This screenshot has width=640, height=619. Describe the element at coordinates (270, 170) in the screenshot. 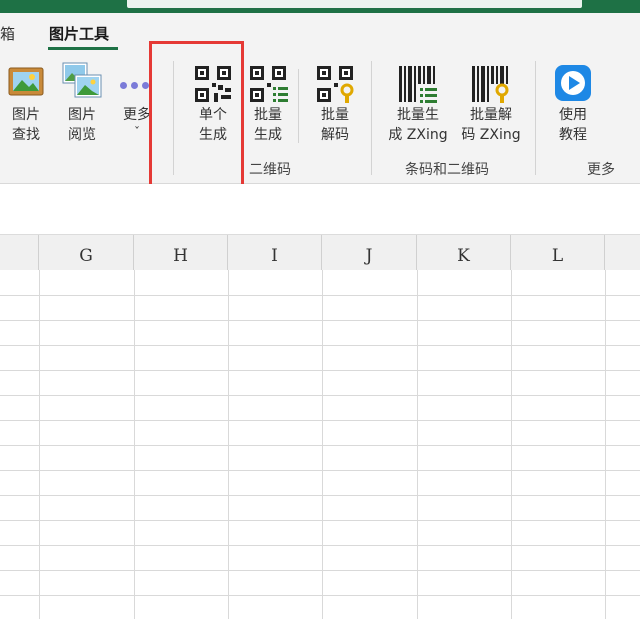

I see `group-label-qr: 二维码` at that location.